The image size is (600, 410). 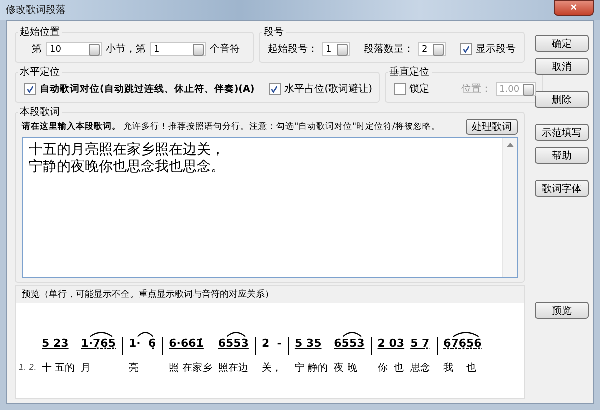 What do you see at coordinates (186, 347) in the screenshot?
I see `note-group: 6·661̇` at bounding box center [186, 347].